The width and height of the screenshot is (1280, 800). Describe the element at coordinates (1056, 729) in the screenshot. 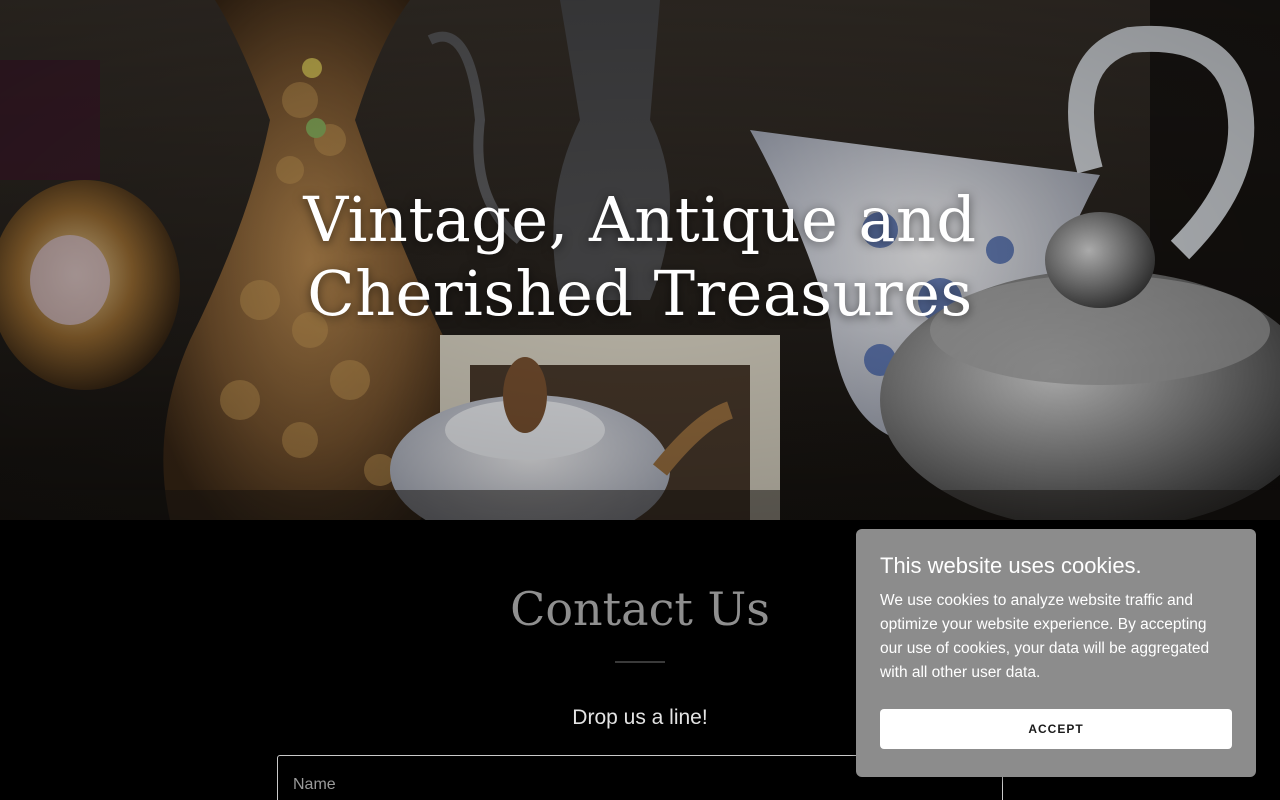

I see `accept-cookies-button: ACCEPT` at that location.